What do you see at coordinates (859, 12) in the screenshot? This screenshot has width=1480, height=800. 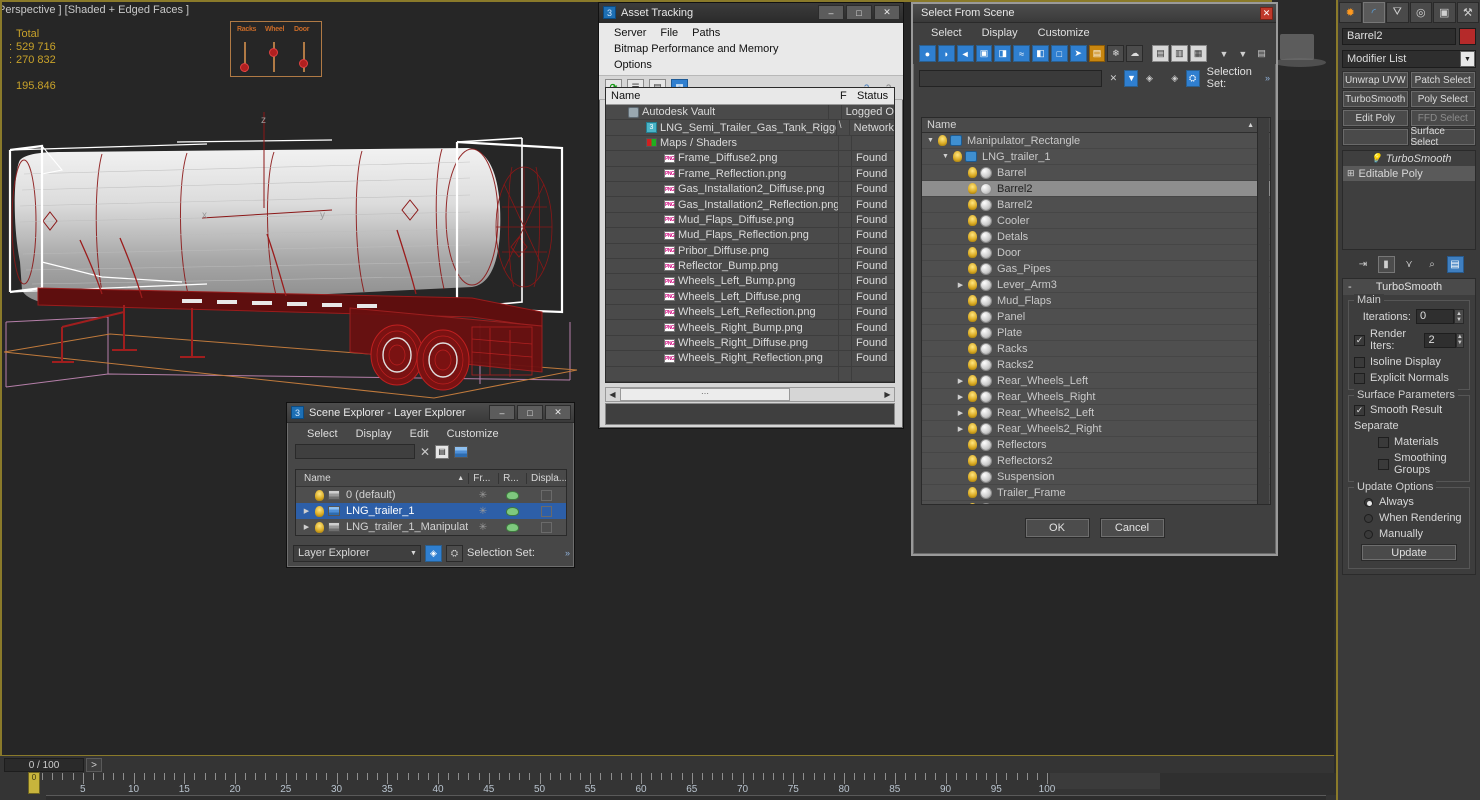 I see `maximize-button: □` at bounding box center [859, 12].